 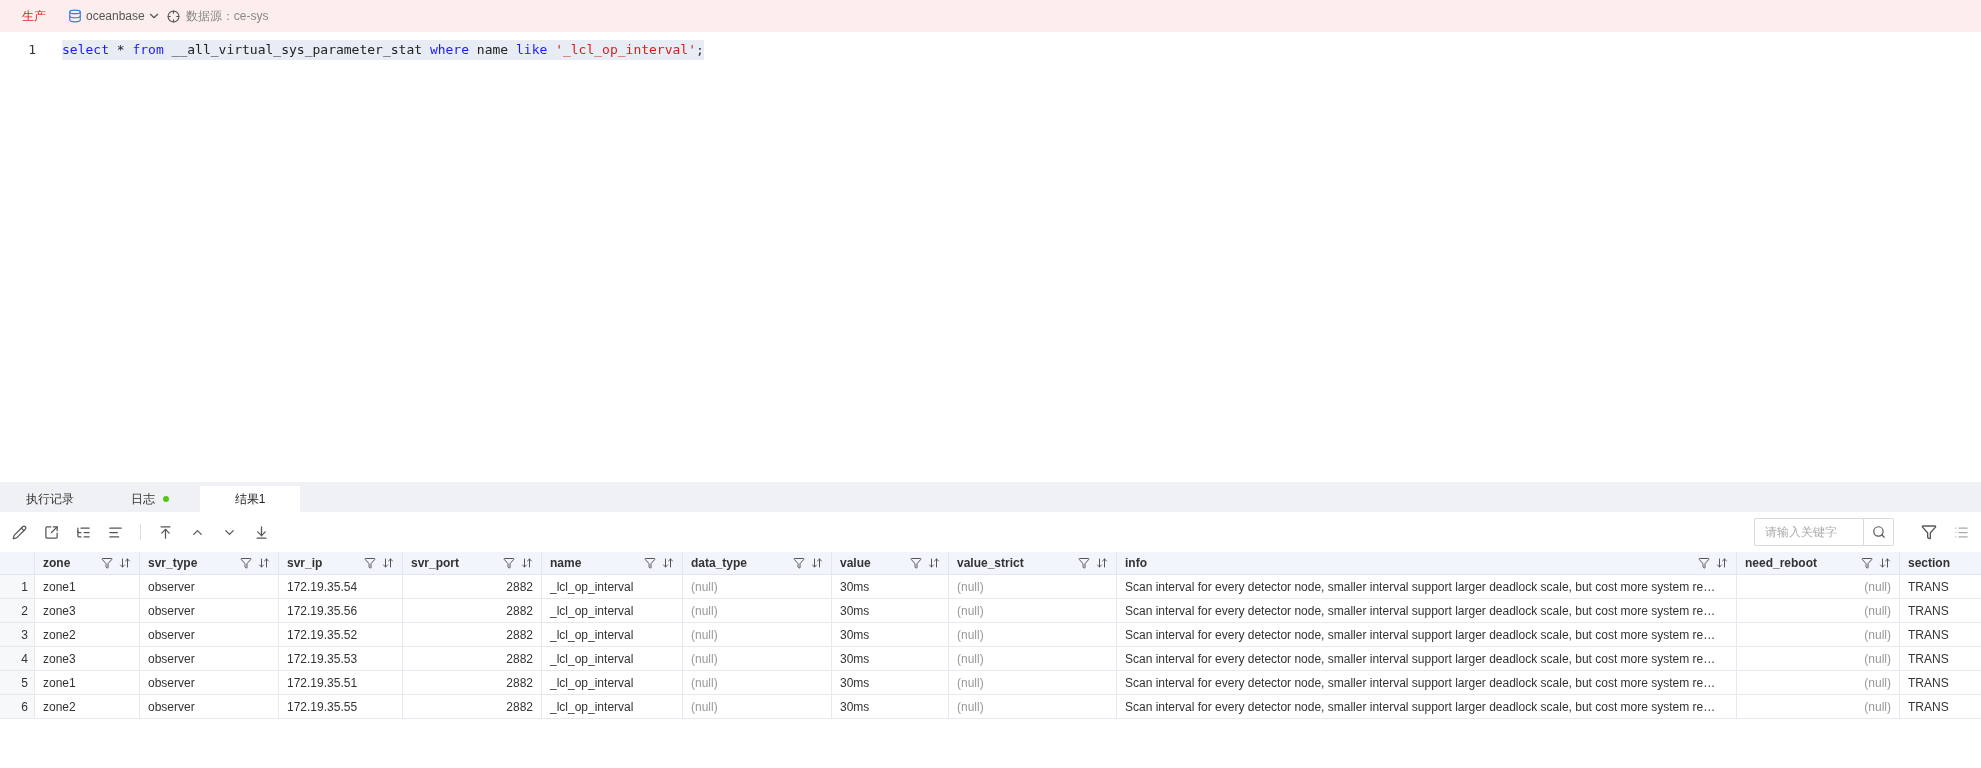 I want to click on column-header: section, so click(x=1940, y=563).